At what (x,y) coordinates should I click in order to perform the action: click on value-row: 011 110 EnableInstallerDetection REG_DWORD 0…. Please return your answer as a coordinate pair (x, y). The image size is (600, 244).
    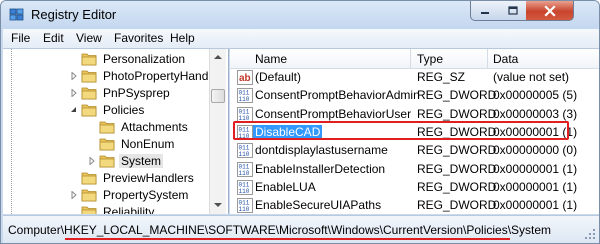
    Looking at the image, I should click on (414, 169).